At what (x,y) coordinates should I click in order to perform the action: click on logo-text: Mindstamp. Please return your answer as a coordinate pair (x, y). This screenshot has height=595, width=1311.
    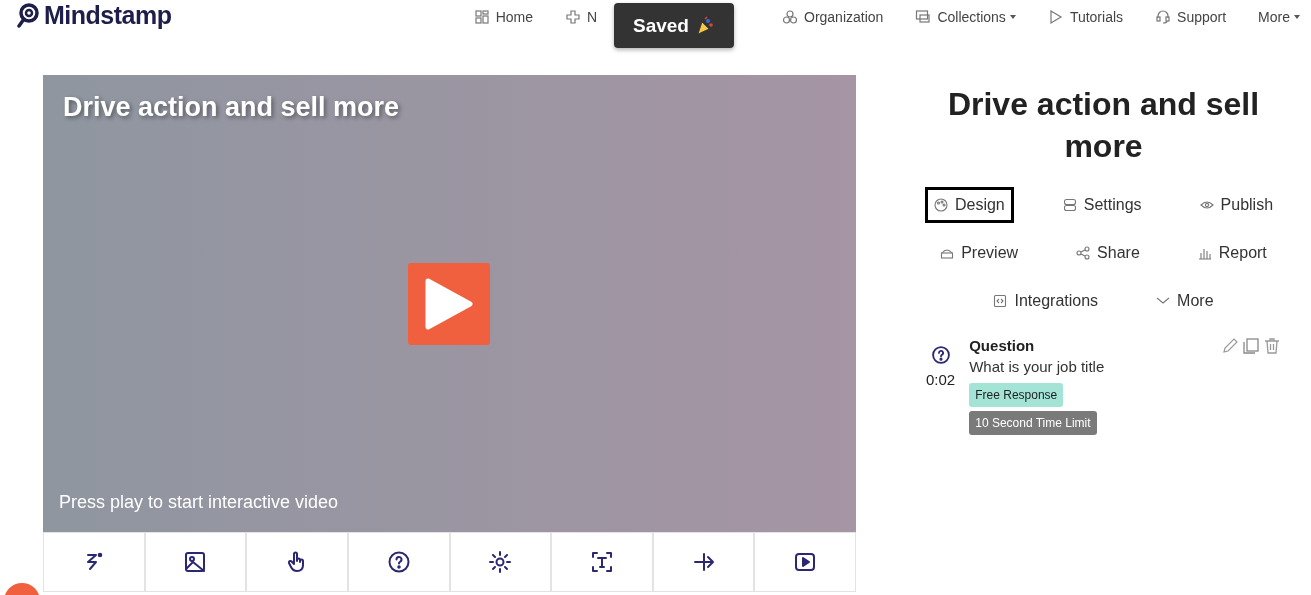
    Looking at the image, I should click on (108, 15).